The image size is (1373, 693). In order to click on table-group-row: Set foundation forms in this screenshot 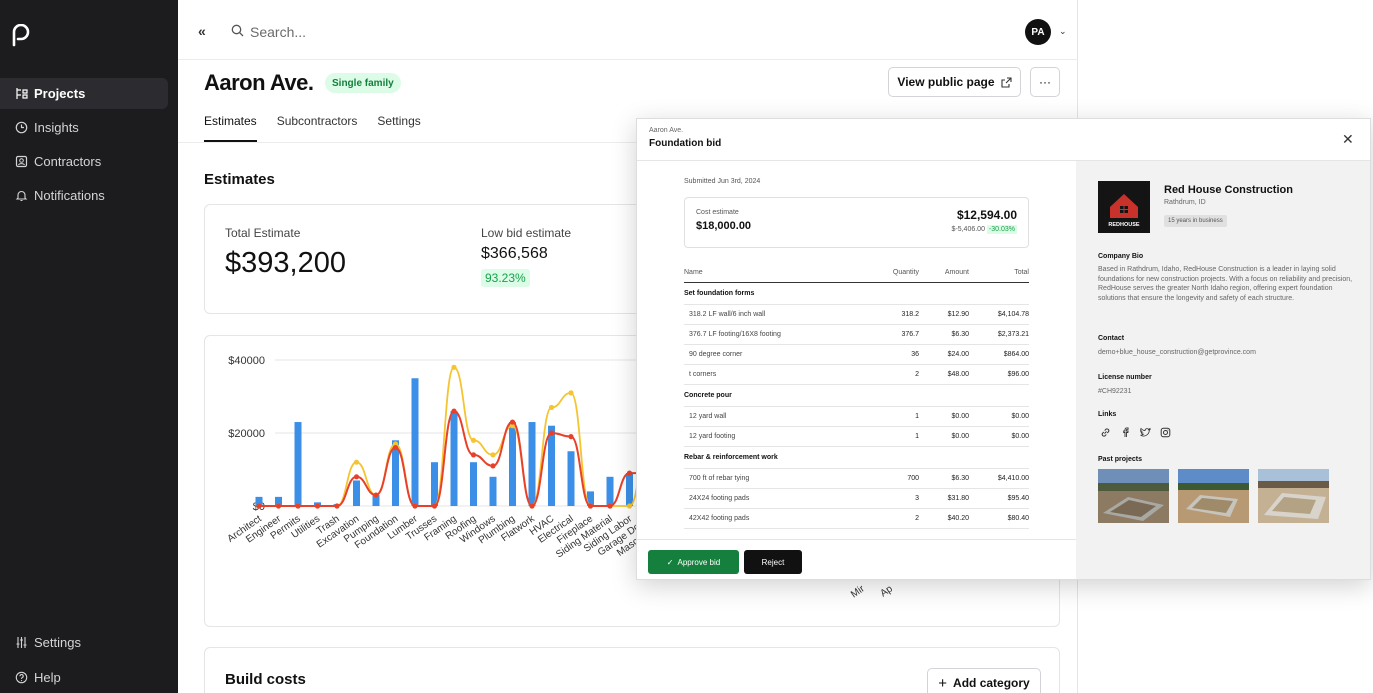, I will do `click(856, 293)`.